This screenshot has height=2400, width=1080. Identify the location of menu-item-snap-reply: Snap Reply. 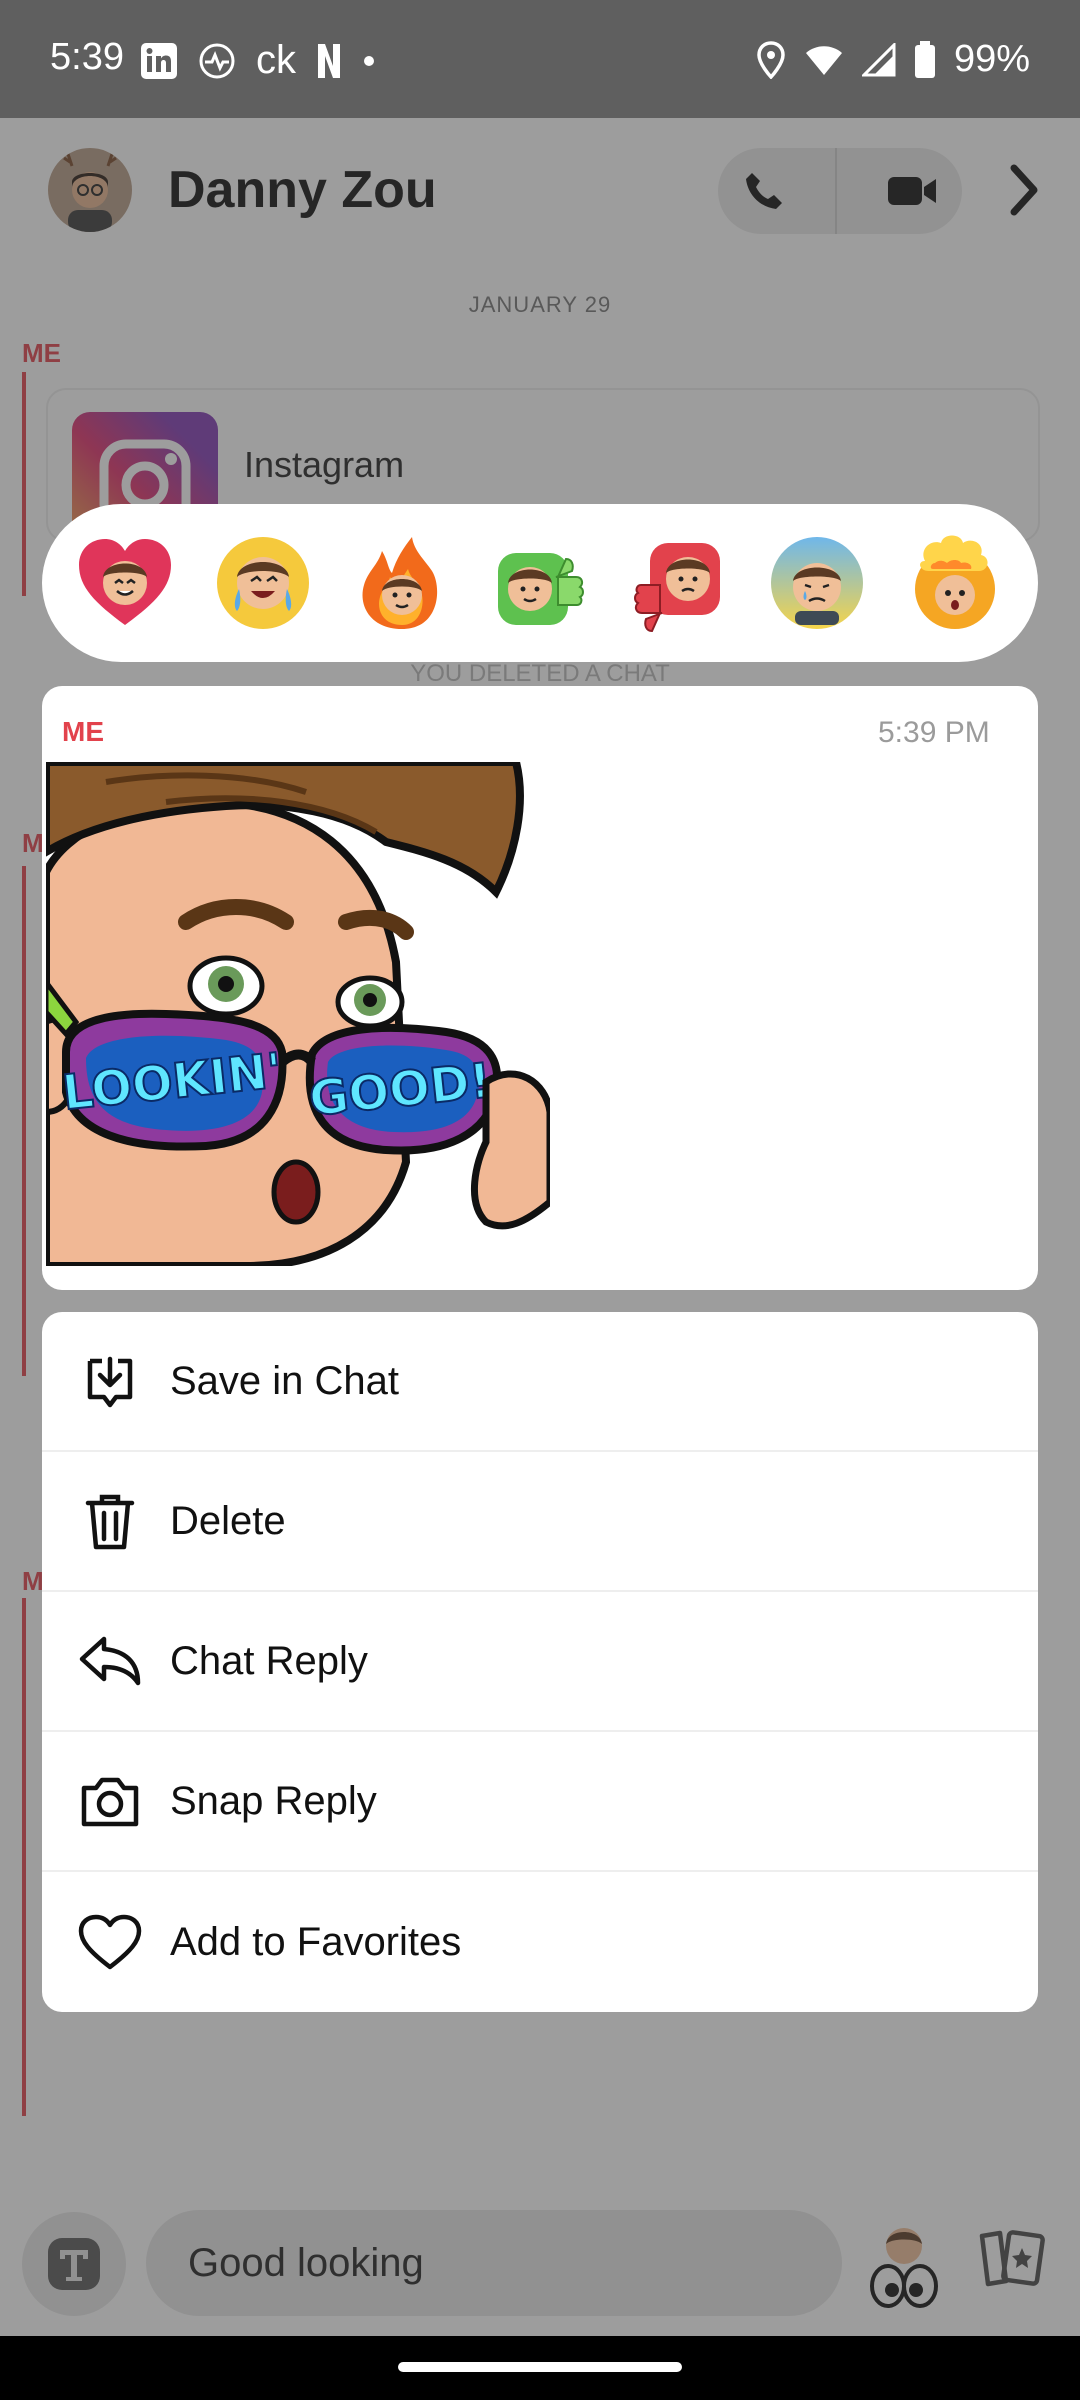
(540, 1802).